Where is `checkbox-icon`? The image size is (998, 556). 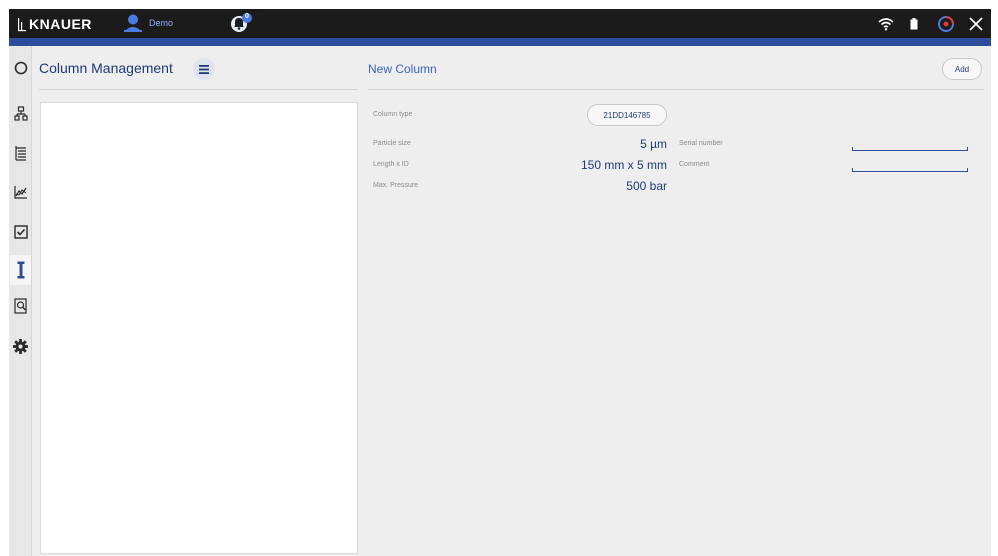
checkbox-icon is located at coordinates (20, 232).